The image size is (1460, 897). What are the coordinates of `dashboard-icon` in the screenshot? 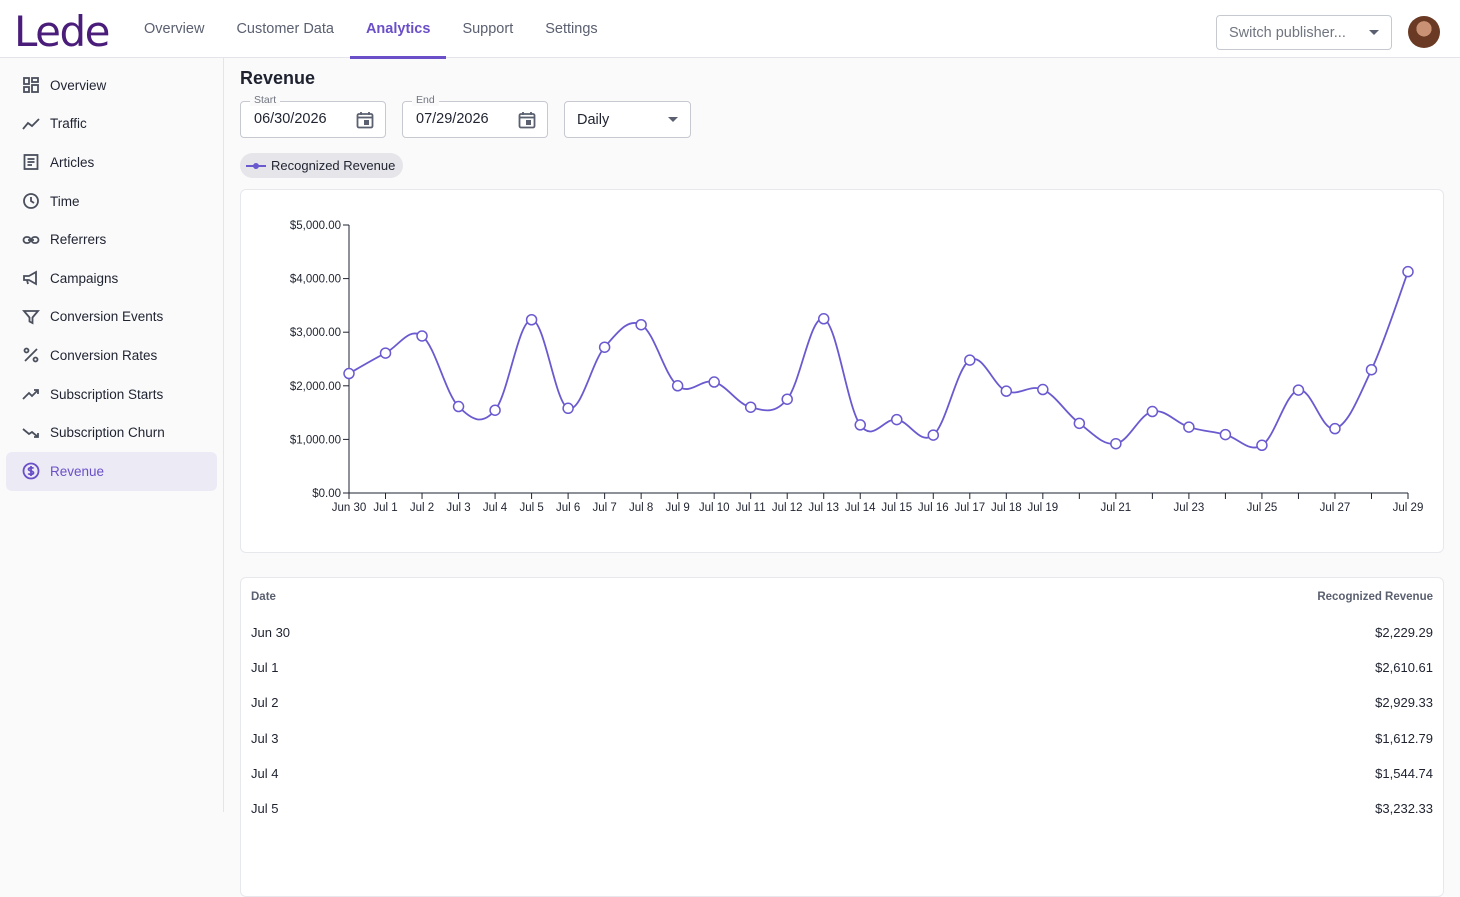 It's located at (31, 85).